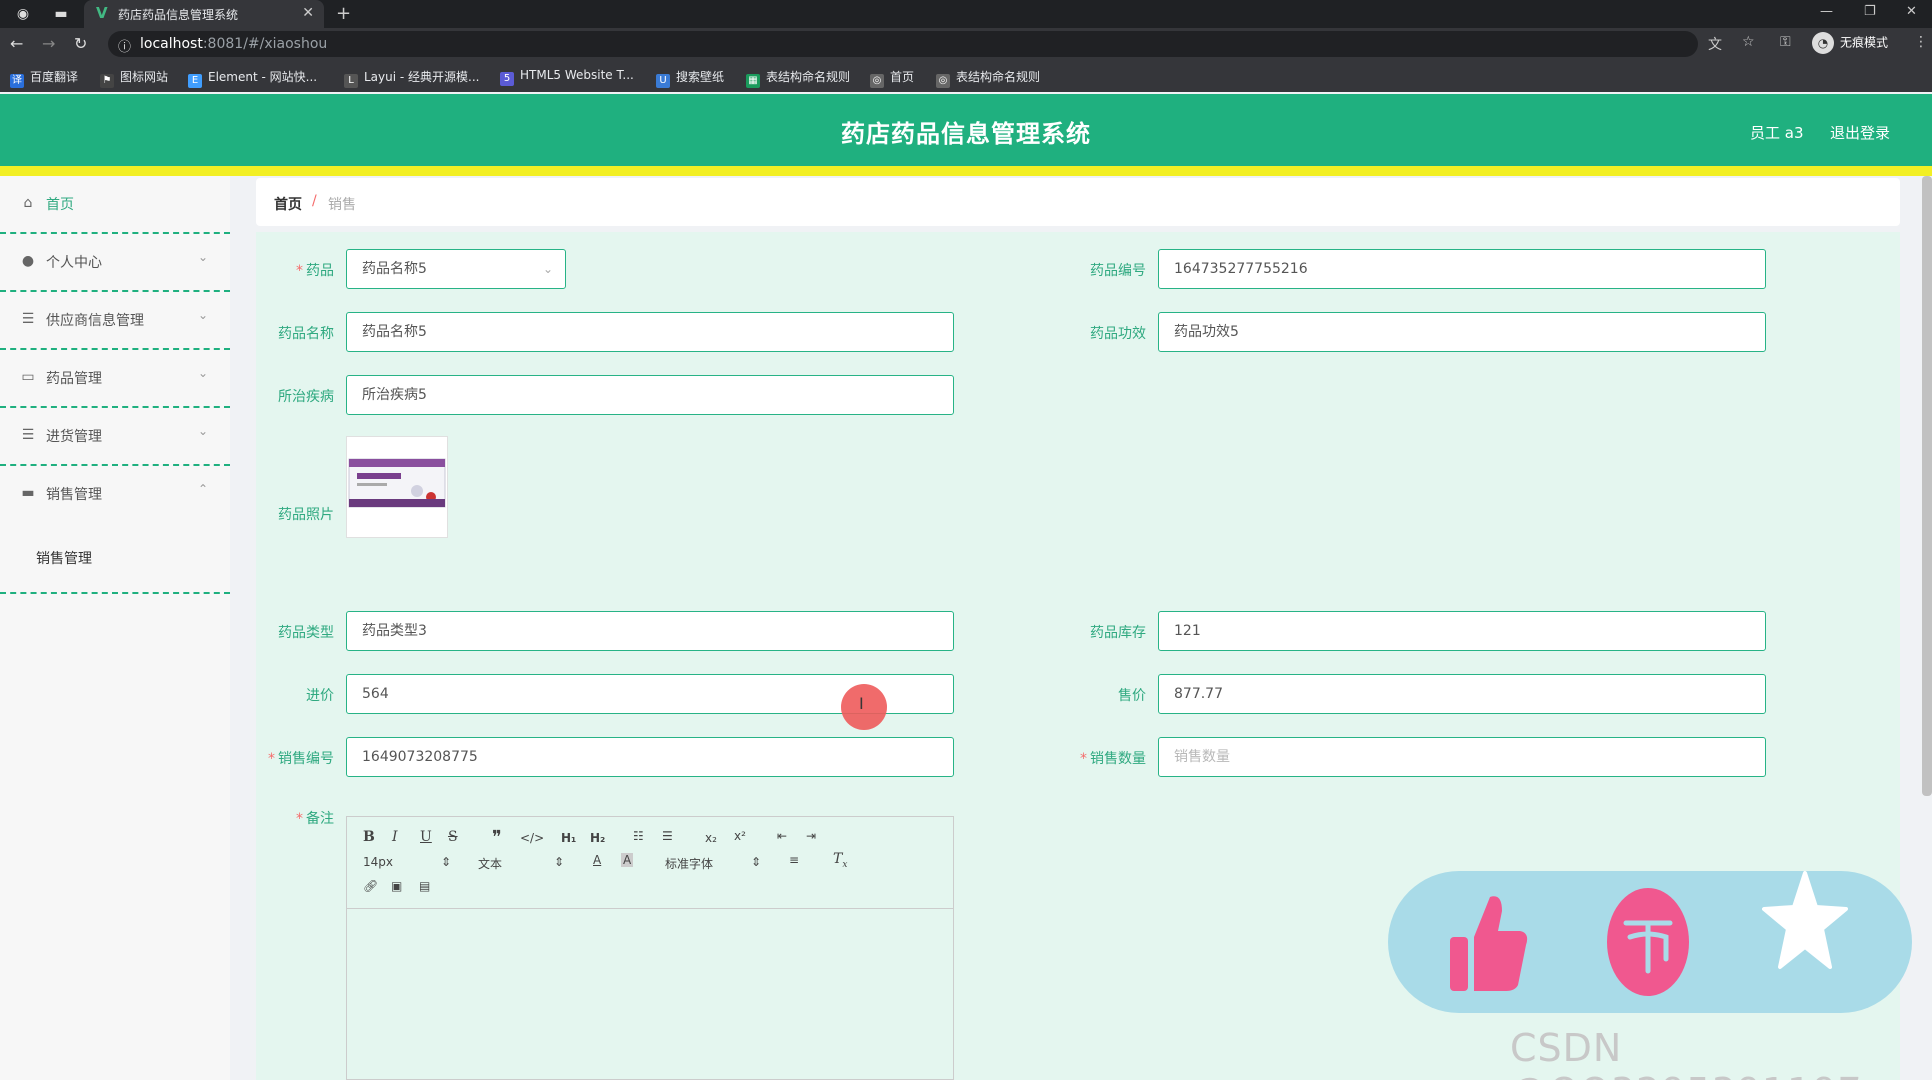 This screenshot has height=1080, width=1932. What do you see at coordinates (1462, 269) in the screenshot?
I see `drug-code-field: 164735277755216` at bounding box center [1462, 269].